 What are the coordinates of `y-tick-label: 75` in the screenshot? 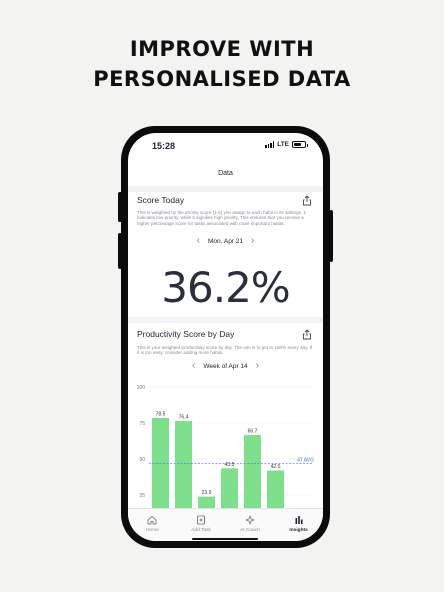 It's located at (142, 424).